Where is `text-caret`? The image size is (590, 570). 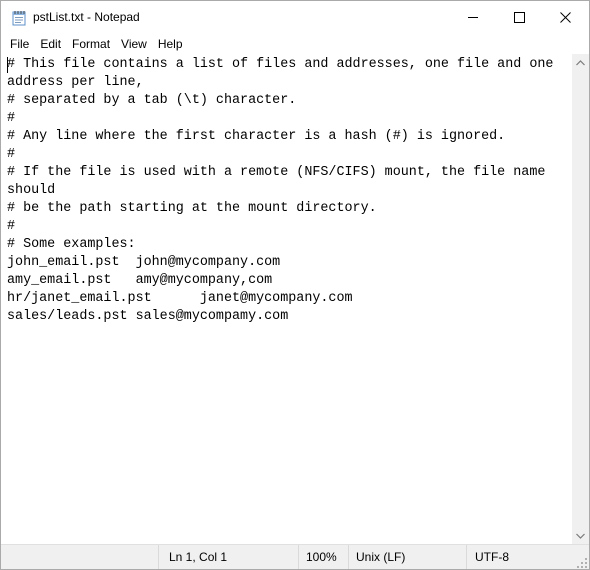
text-caret is located at coordinates (7, 65).